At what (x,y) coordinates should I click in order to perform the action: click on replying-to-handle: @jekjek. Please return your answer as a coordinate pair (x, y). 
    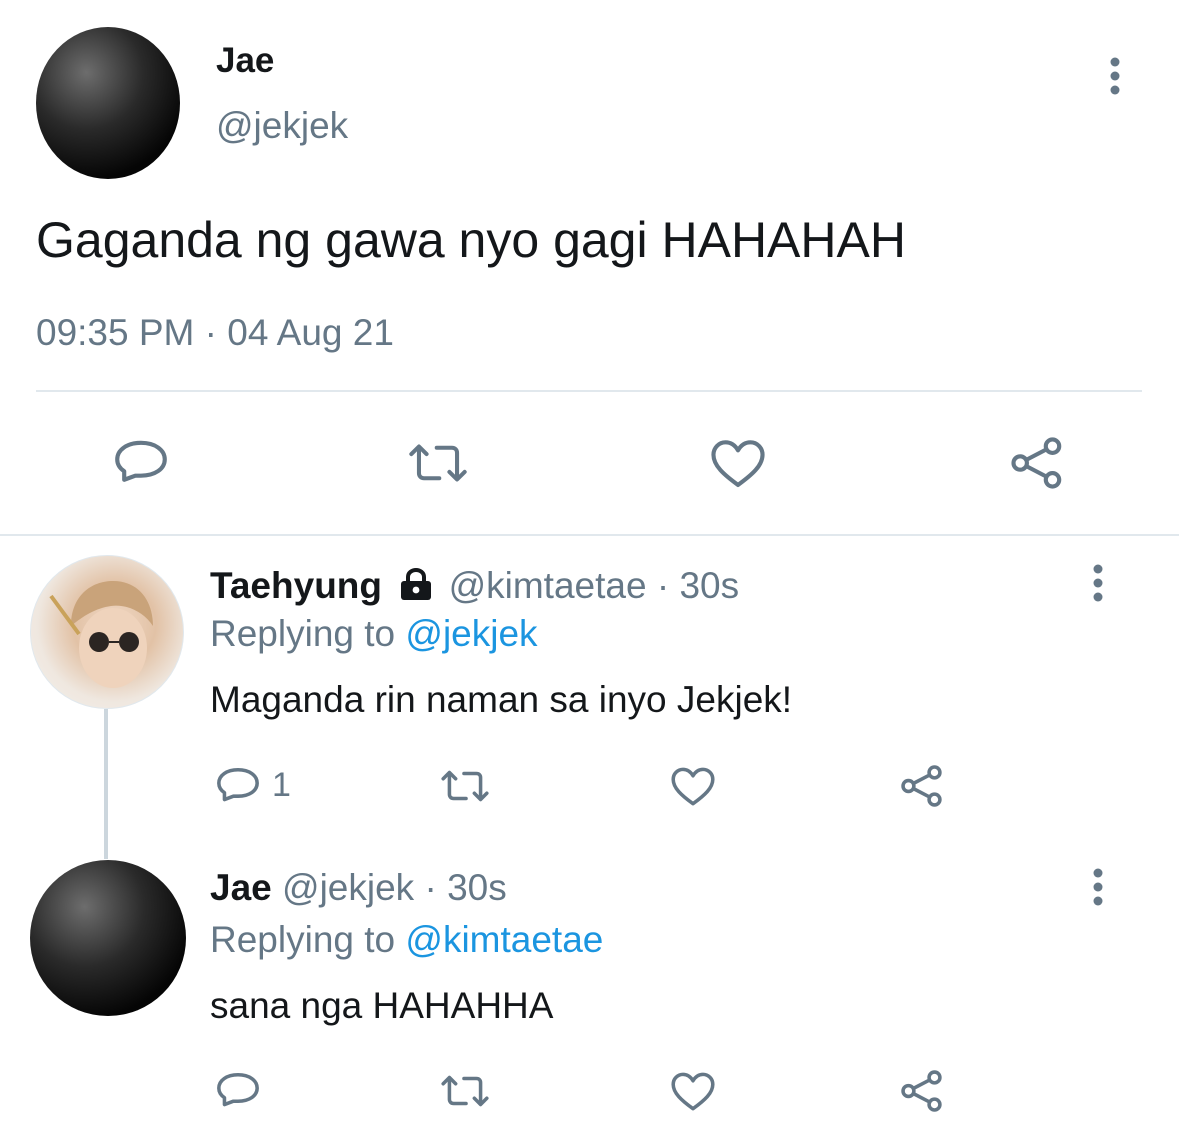
    Looking at the image, I should click on (471, 633).